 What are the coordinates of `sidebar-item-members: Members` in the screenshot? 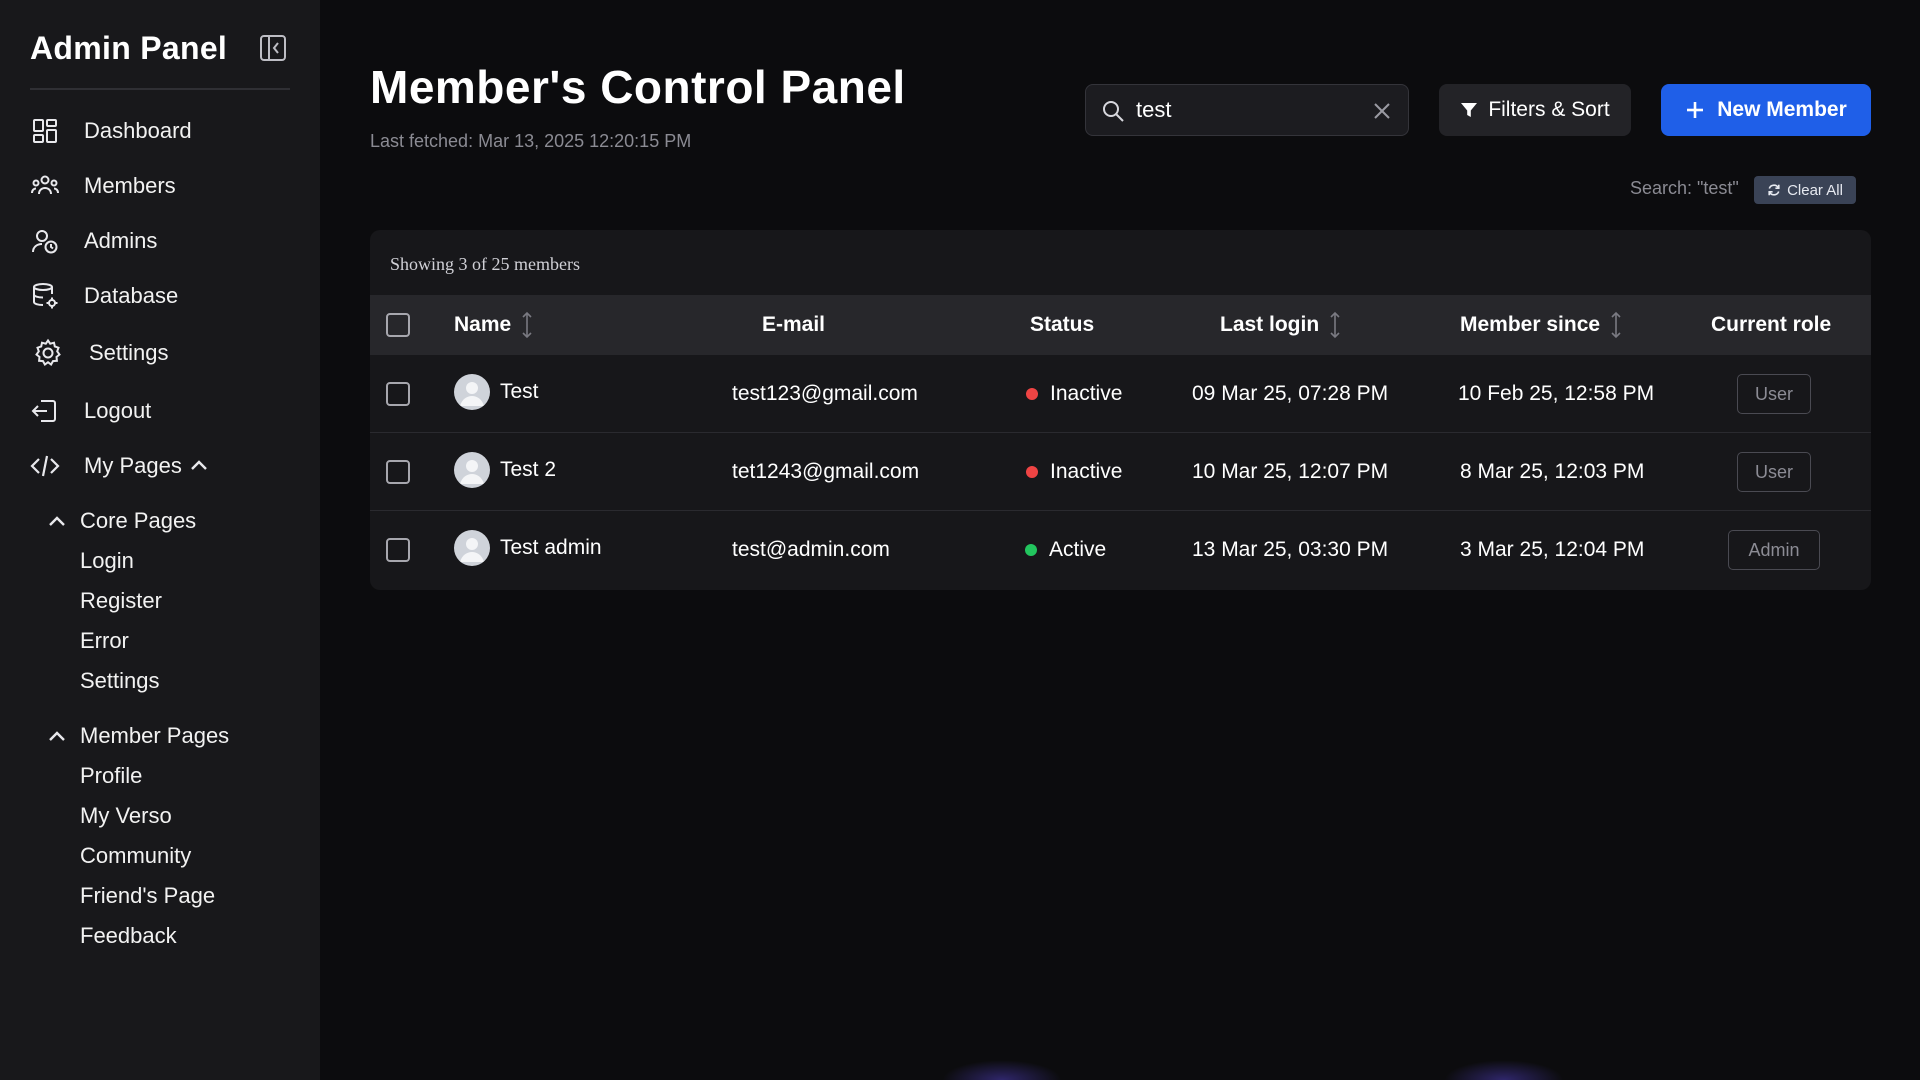 It's located at (160, 186).